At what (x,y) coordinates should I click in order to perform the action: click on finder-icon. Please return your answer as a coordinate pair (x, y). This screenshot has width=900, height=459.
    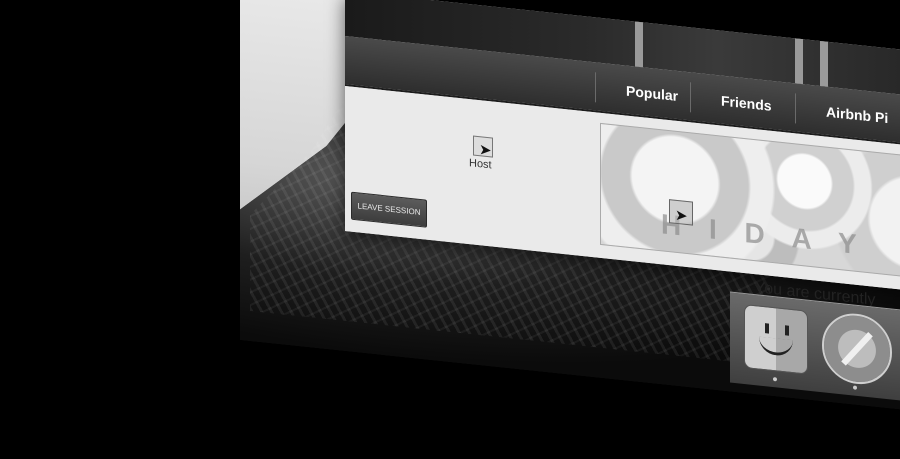
    Looking at the image, I should click on (776, 339).